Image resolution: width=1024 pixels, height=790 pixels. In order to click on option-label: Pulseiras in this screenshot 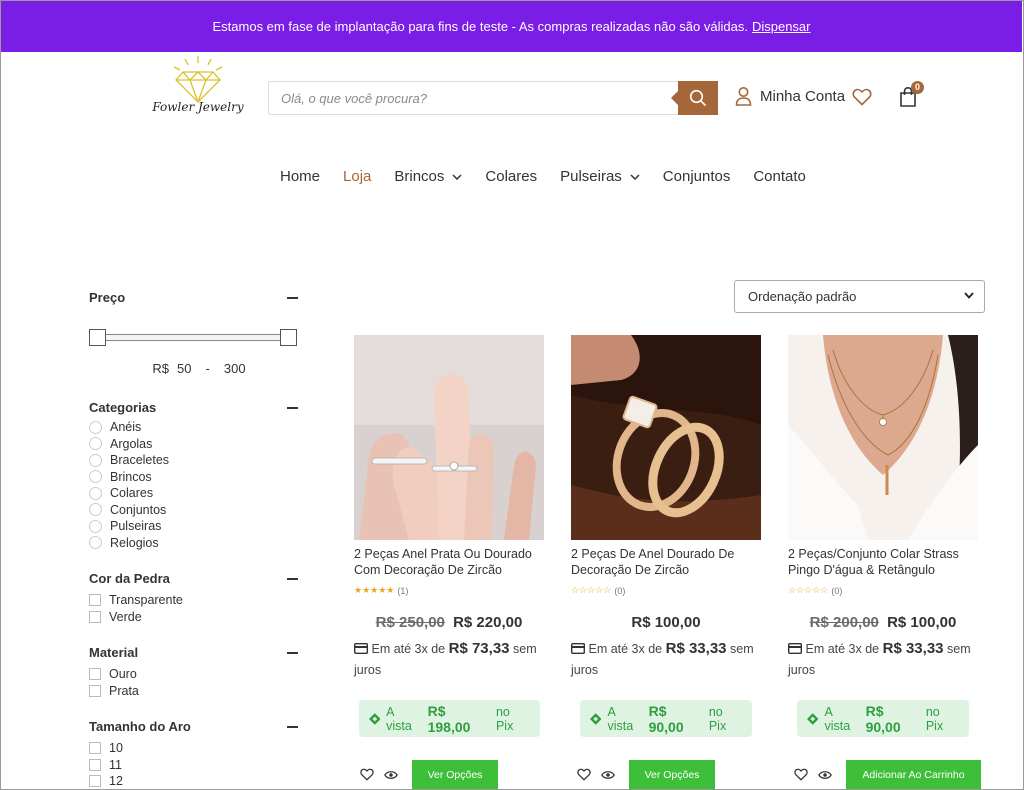, I will do `click(136, 526)`.